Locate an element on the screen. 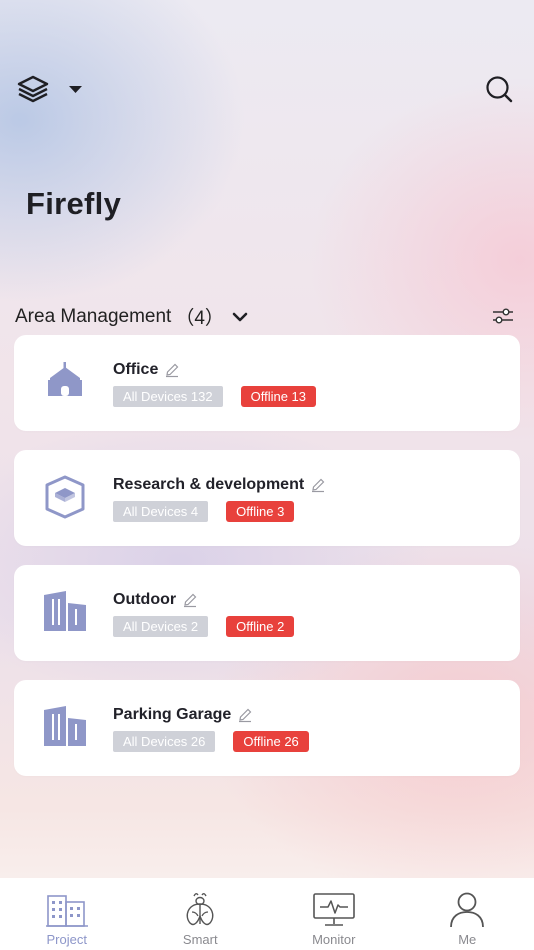  tab-label: Project is located at coordinates (66, 939).